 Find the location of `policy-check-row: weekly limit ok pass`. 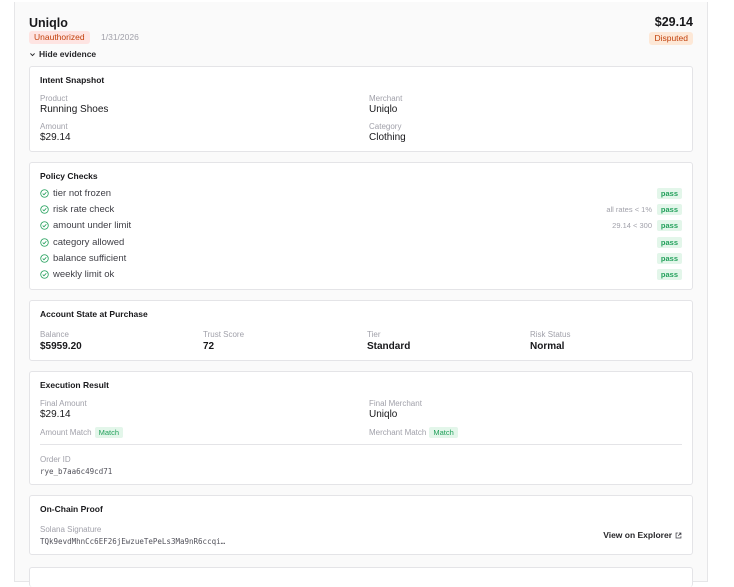

policy-check-row: weekly limit ok pass is located at coordinates (361, 275).